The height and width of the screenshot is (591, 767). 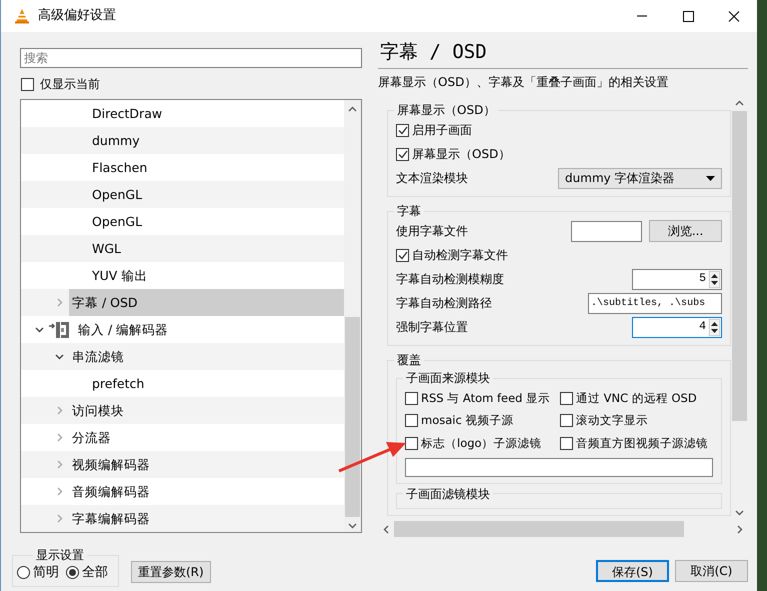 What do you see at coordinates (467, 421) in the screenshot?
I see `checkbox-label: mosaic 视频子源` at bounding box center [467, 421].